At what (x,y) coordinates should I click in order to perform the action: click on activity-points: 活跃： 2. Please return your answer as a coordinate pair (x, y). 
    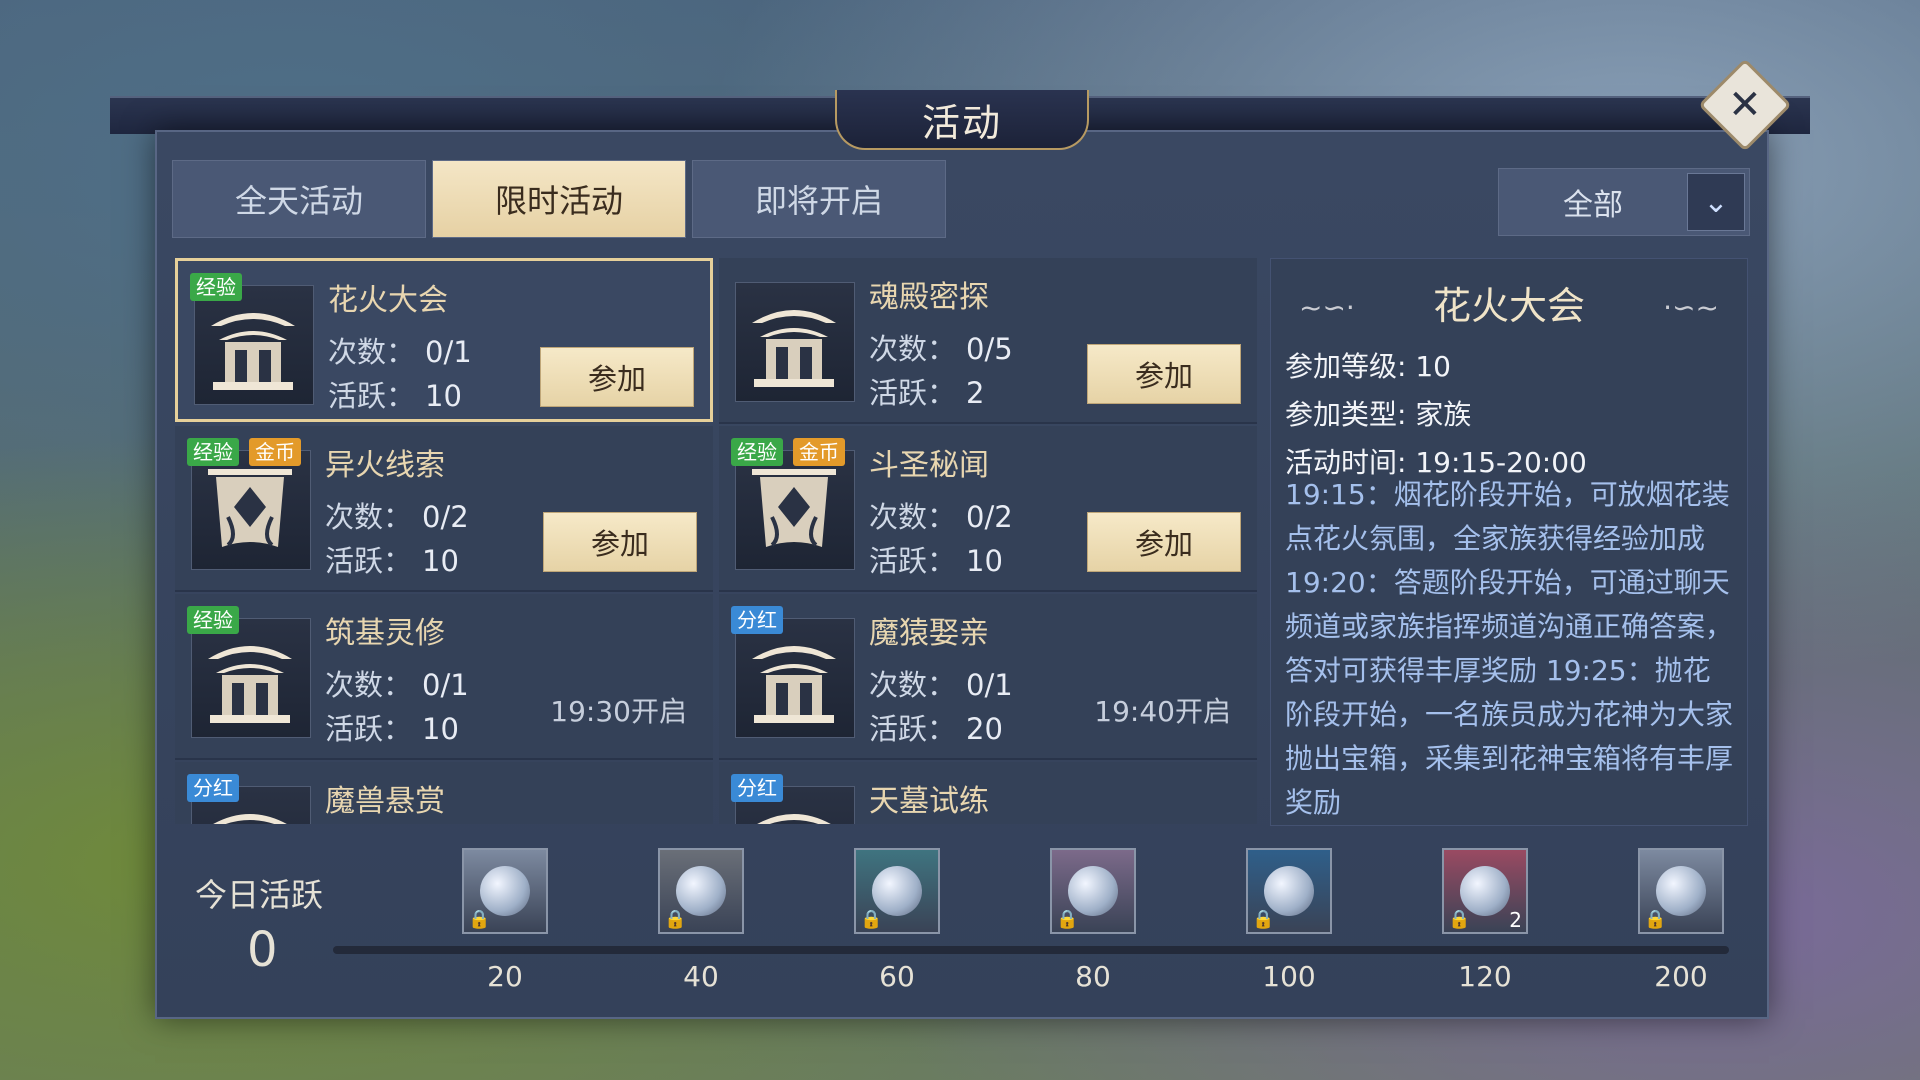
    Looking at the image, I should click on (926, 391).